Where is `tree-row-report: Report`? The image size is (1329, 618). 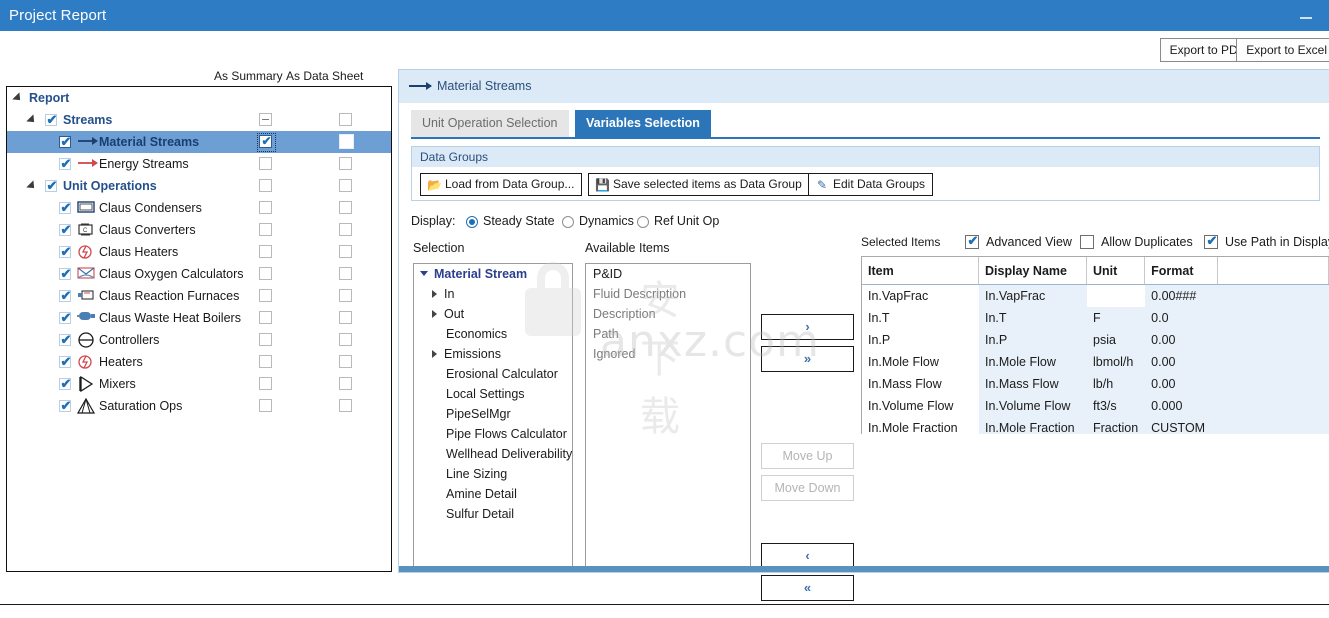
tree-row-report: Report is located at coordinates (199, 98).